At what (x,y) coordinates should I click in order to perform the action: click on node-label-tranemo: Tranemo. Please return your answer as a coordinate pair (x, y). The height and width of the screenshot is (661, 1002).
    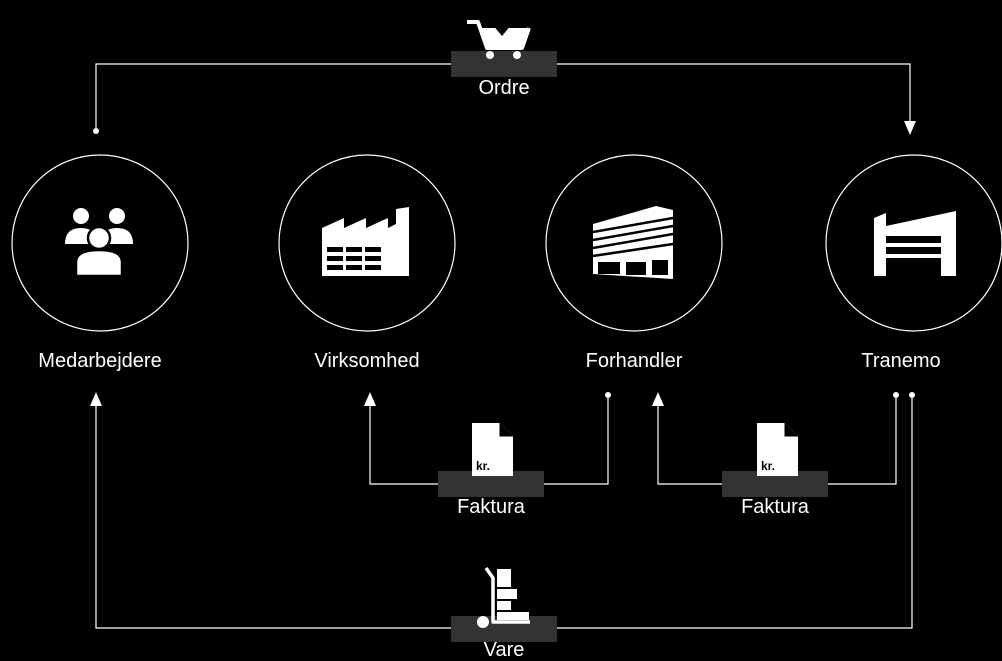
    Looking at the image, I should click on (901, 361).